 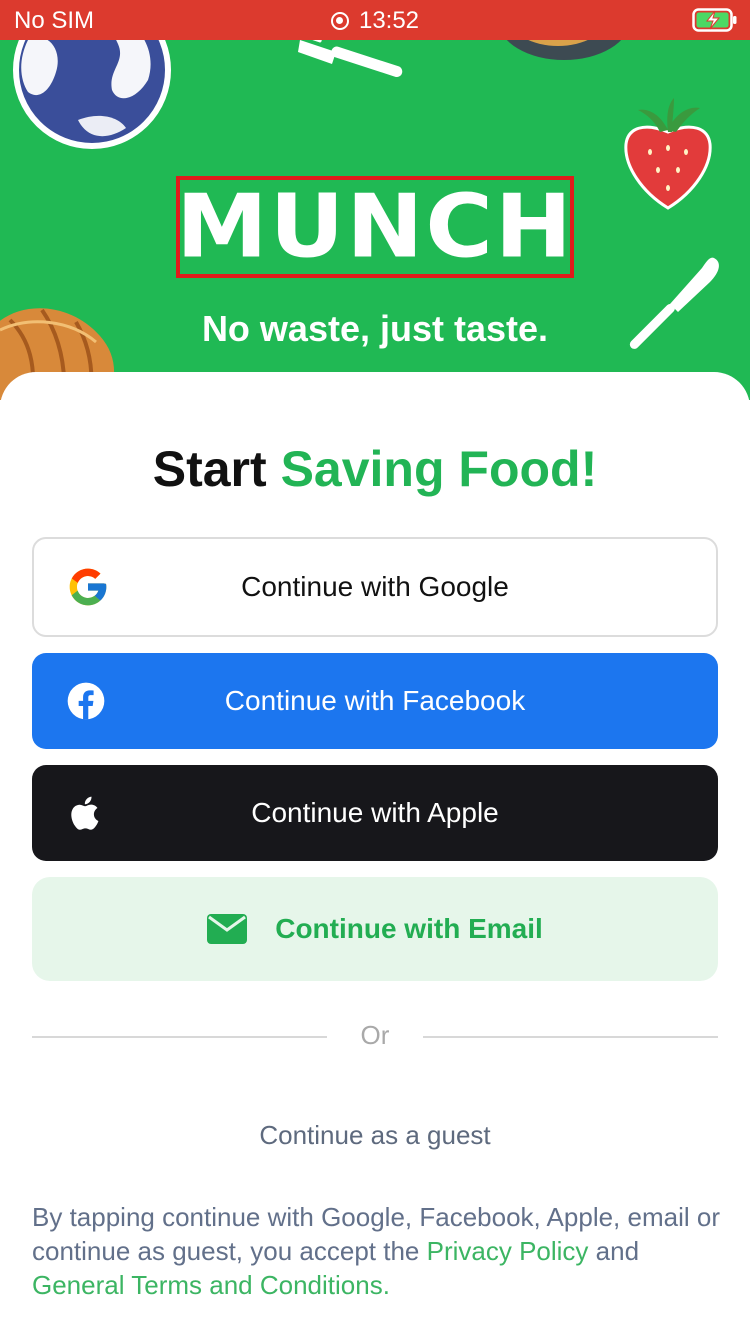 I want to click on email-button-content: Continue with Email, so click(x=375, y=929).